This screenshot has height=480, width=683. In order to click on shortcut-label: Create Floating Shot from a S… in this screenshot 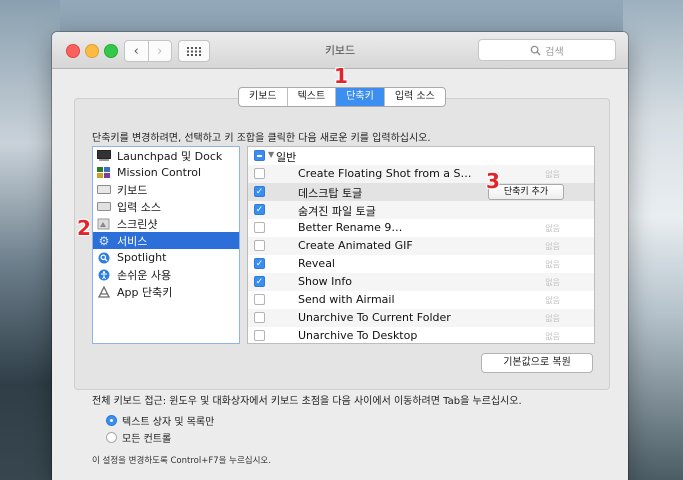, I will do `click(385, 173)`.